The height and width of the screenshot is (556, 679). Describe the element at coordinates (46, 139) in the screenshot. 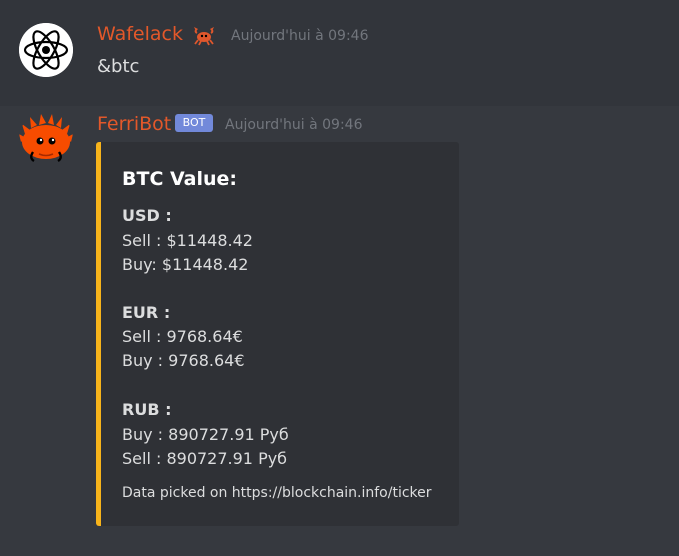

I see `ferris-crab-icon` at that location.